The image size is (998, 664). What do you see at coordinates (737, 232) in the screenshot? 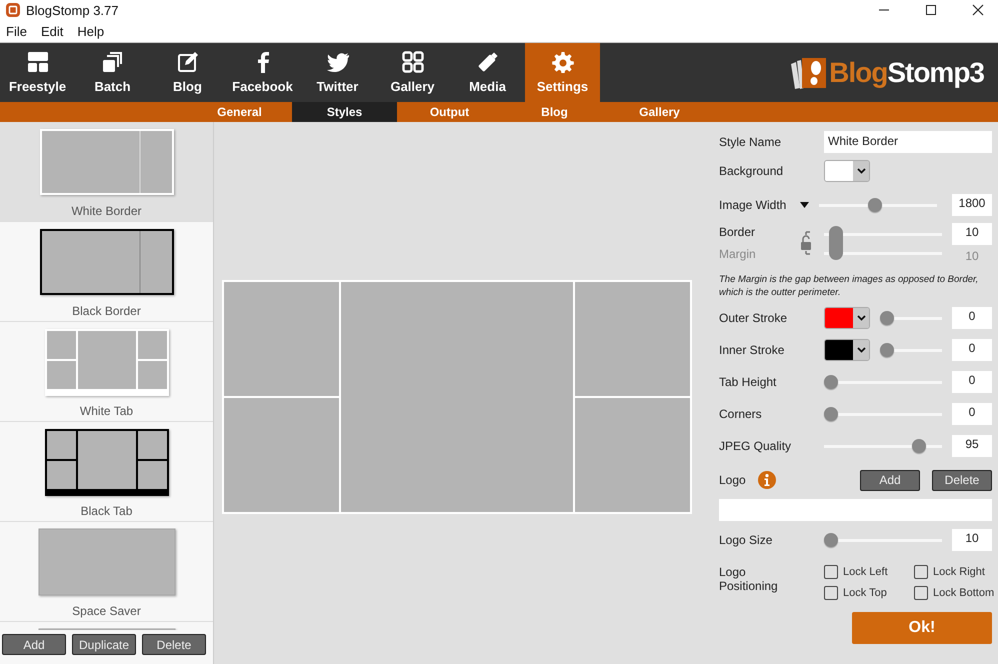
I see `setting-label: Border` at bounding box center [737, 232].